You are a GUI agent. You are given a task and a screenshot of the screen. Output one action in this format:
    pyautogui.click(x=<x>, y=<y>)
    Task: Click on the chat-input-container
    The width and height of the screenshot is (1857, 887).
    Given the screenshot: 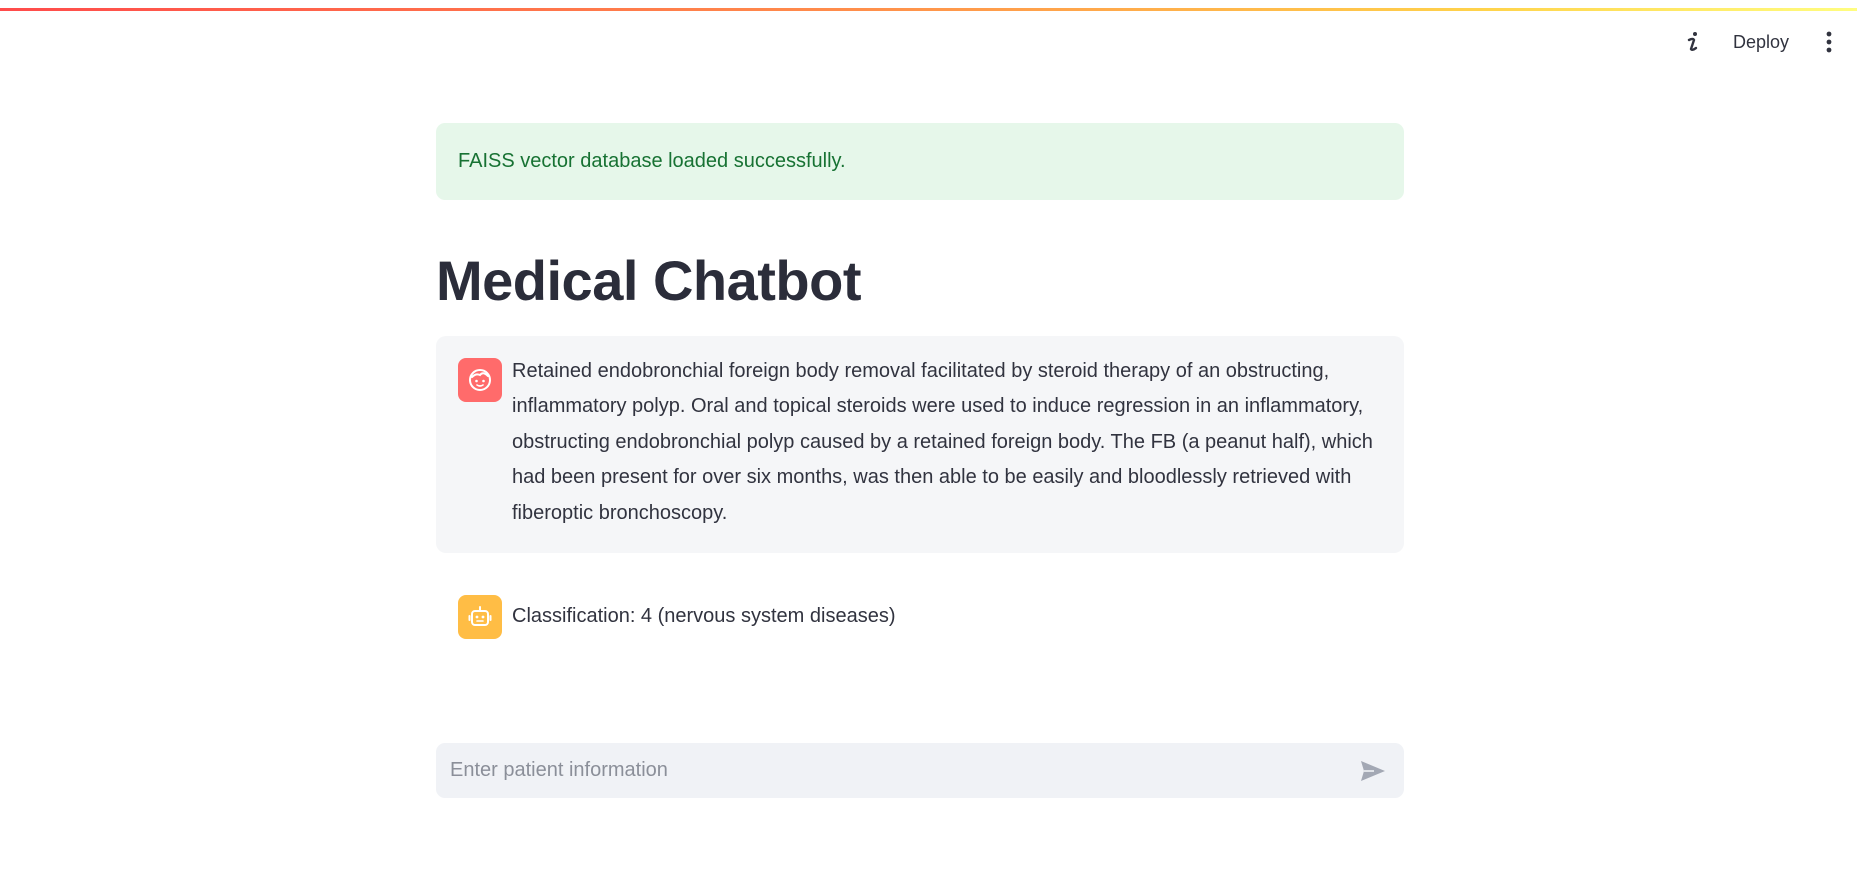 What is the action you would take?
    pyautogui.click(x=920, y=770)
    